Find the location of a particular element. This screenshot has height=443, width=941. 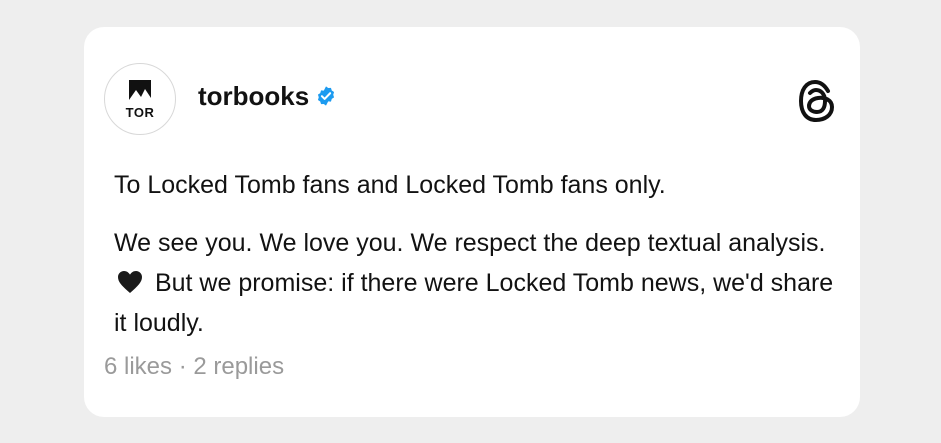

verified-badge-icon is located at coordinates (326, 96).